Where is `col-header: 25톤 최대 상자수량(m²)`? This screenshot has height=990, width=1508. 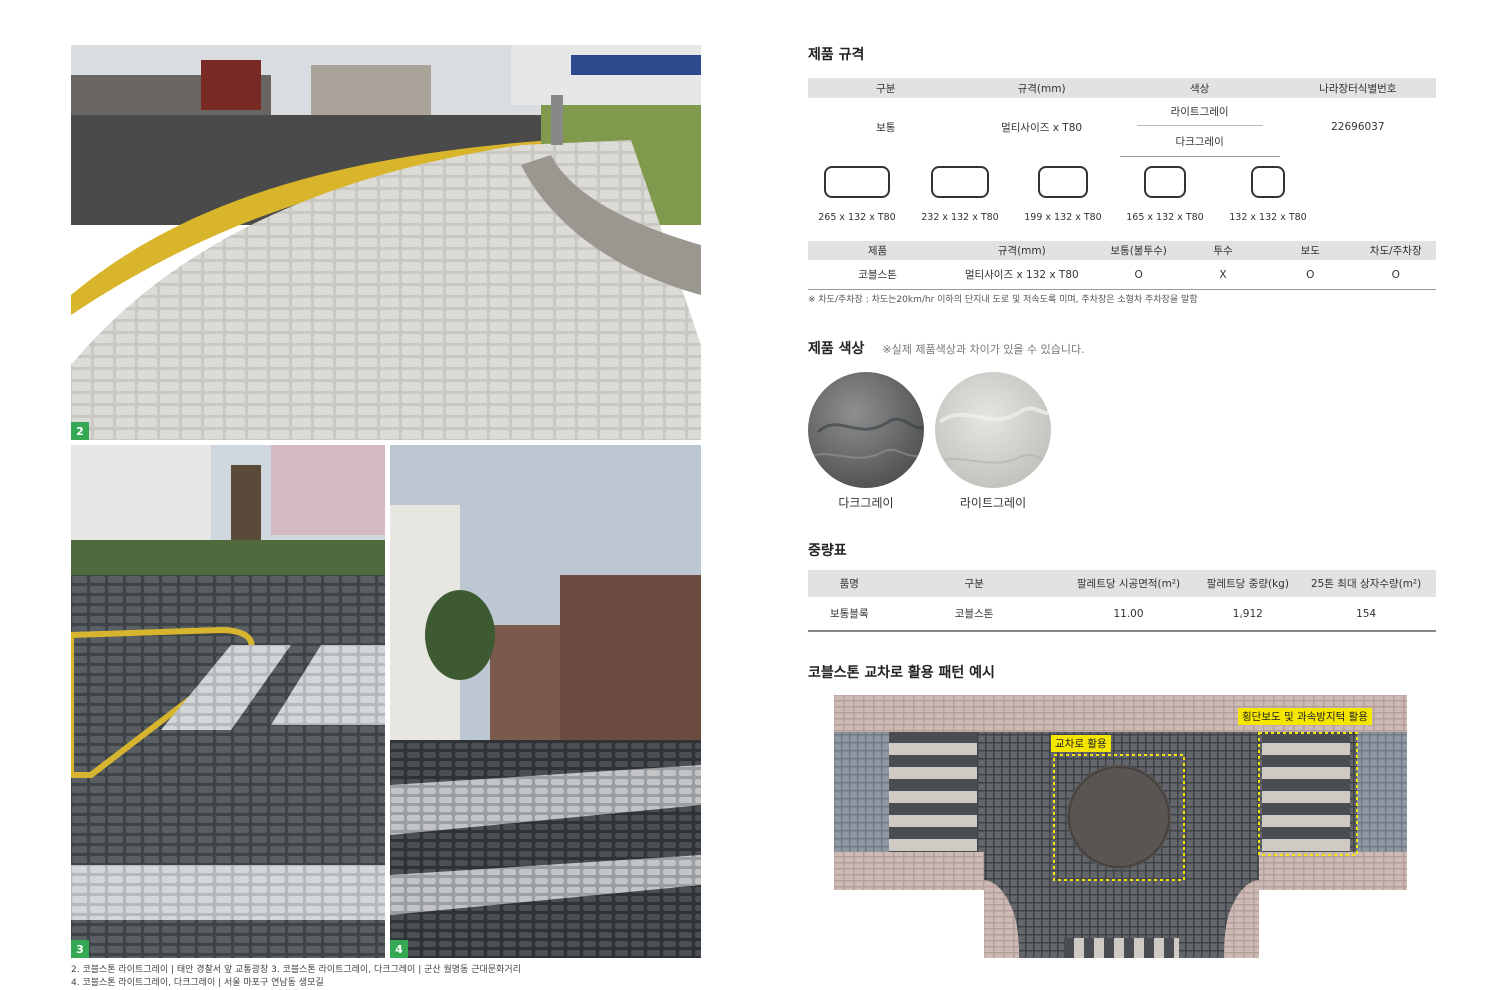 col-header: 25톤 최대 상자수량(m²) is located at coordinates (1366, 583).